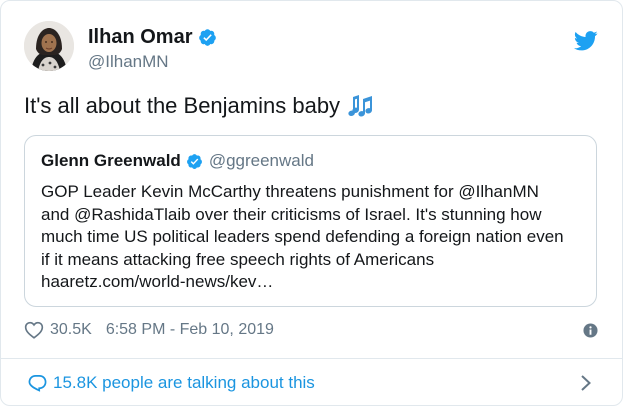 The height and width of the screenshot is (408, 625). I want to click on heart-icon, so click(34, 330).